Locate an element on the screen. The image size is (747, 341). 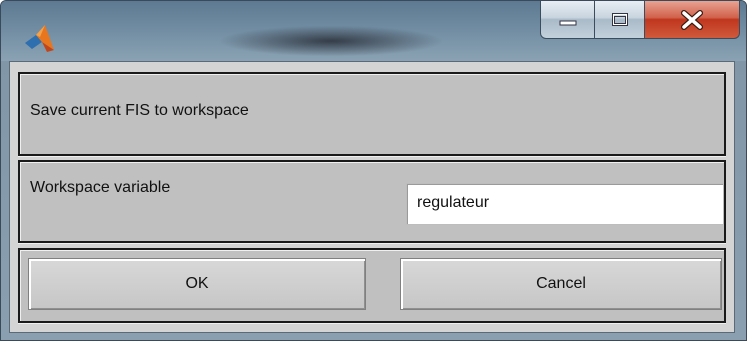
caption-buttons is located at coordinates (640, 21).